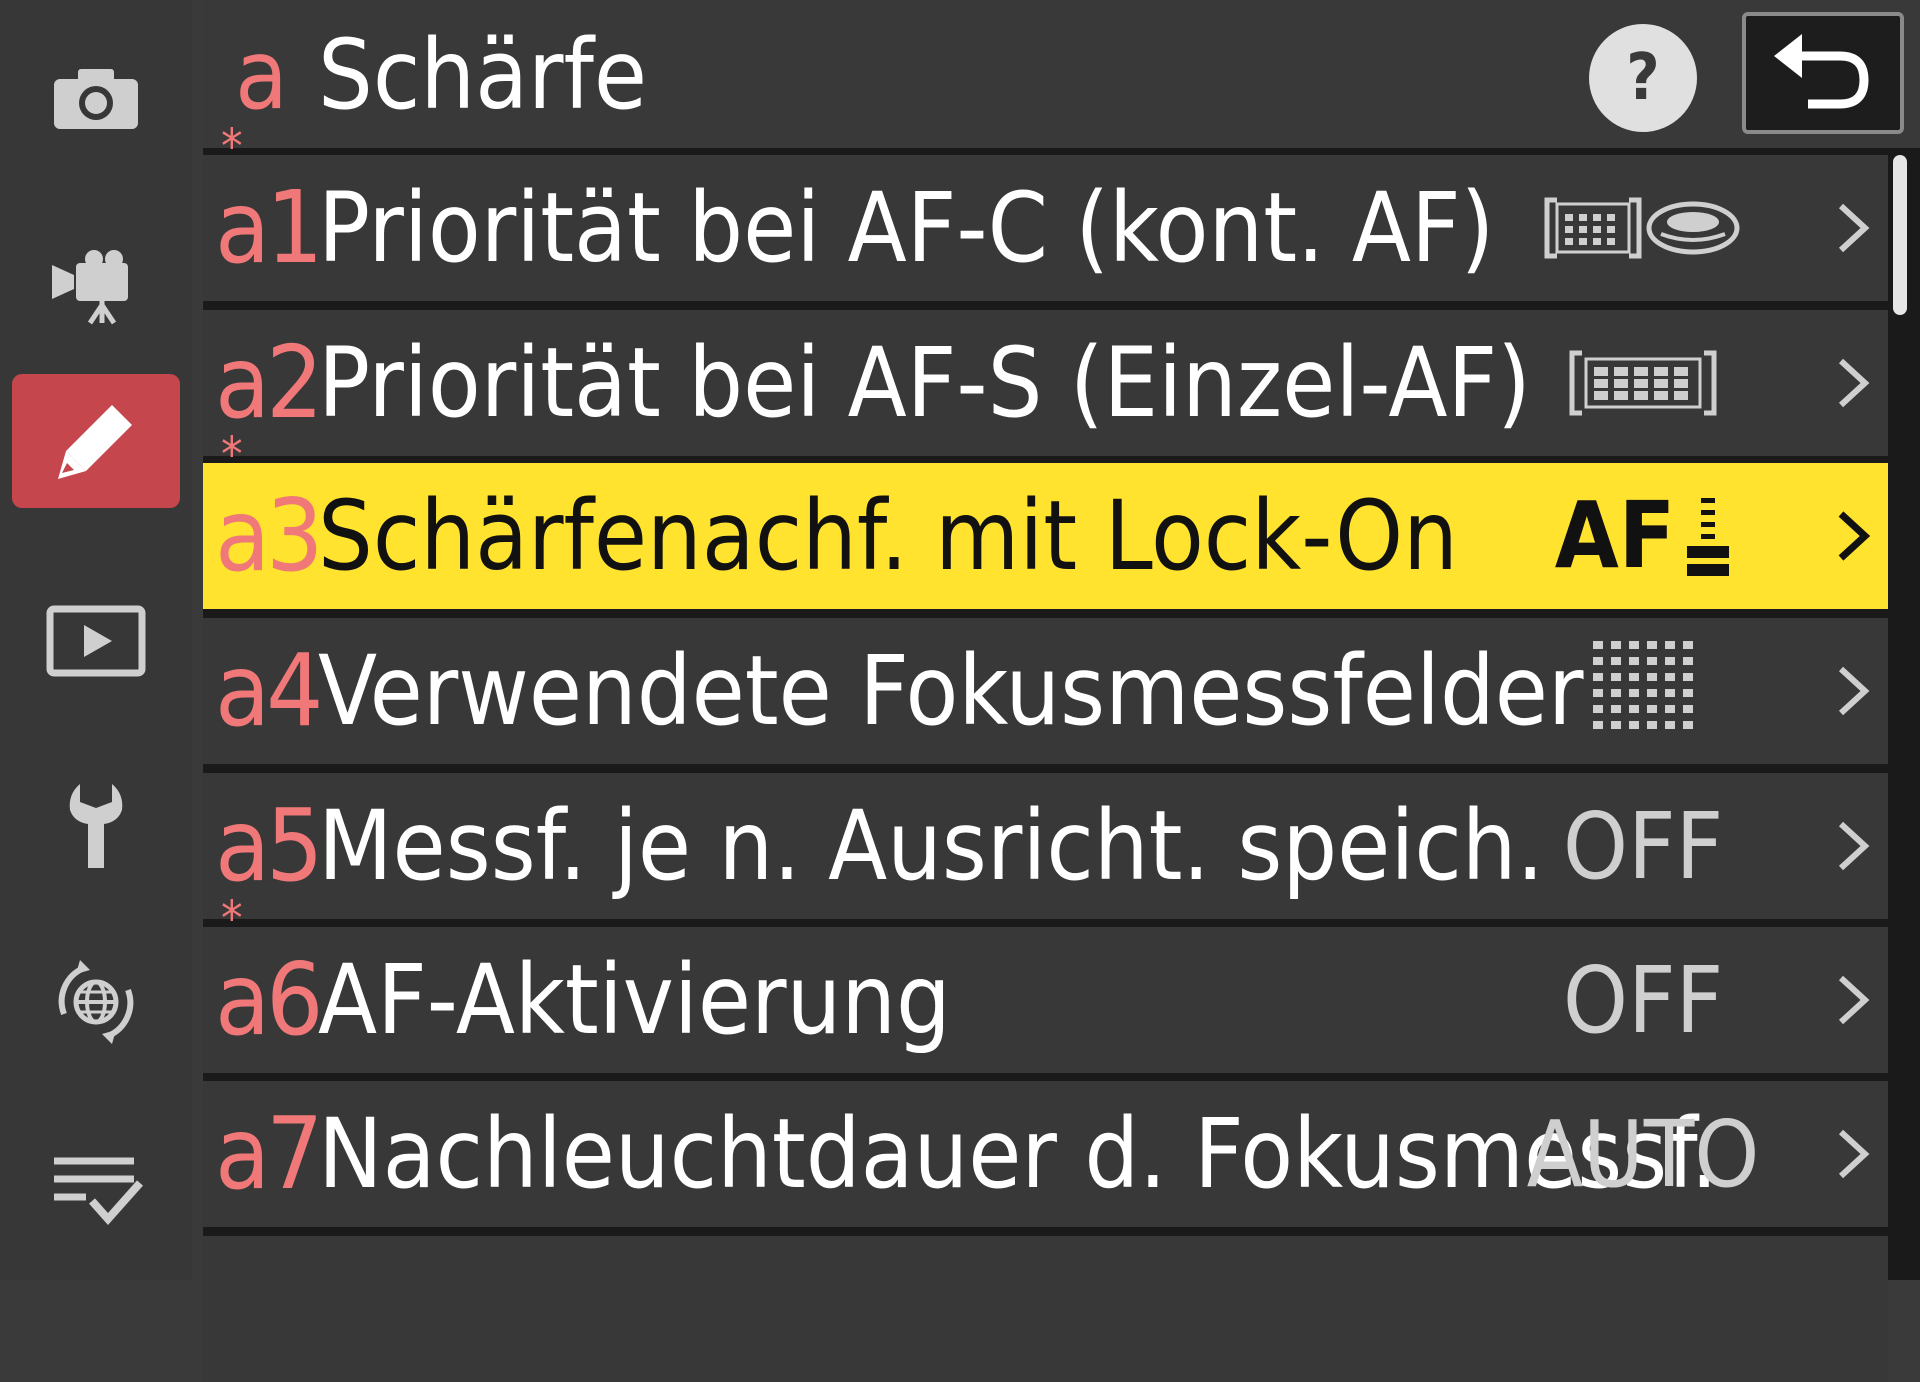 The height and width of the screenshot is (1382, 1920). I want to click on camera-icon, so click(96, 99).